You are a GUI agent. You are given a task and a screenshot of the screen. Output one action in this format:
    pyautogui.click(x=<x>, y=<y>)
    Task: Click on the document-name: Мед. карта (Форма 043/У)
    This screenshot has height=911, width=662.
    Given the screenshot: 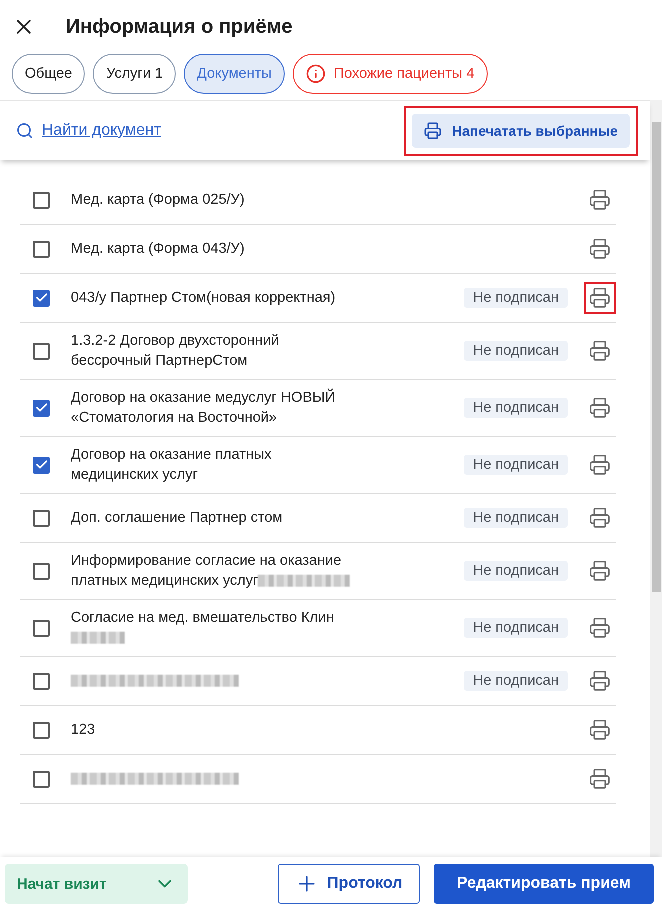 What is the action you would take?
    pyautogui.click(x=158, y=249)
    